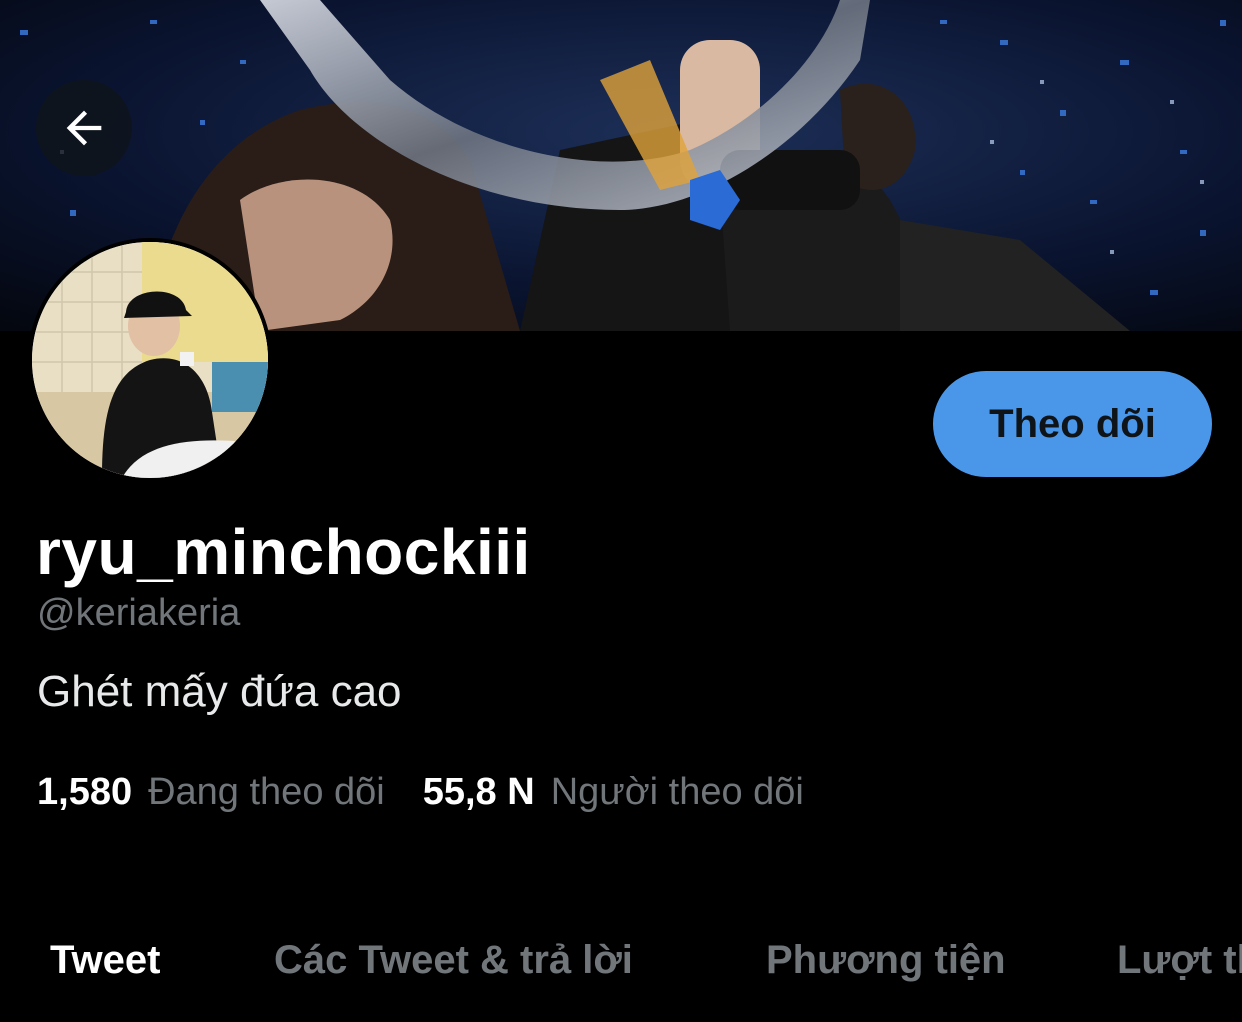  I want to click on tab-likes: Lượt thích, so click(1179, 960).